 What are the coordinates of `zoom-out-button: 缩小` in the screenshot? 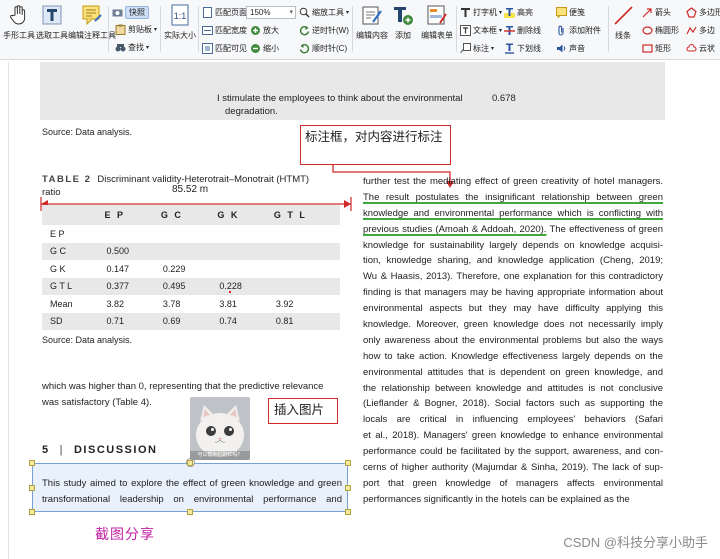 It's located at (264, 48).